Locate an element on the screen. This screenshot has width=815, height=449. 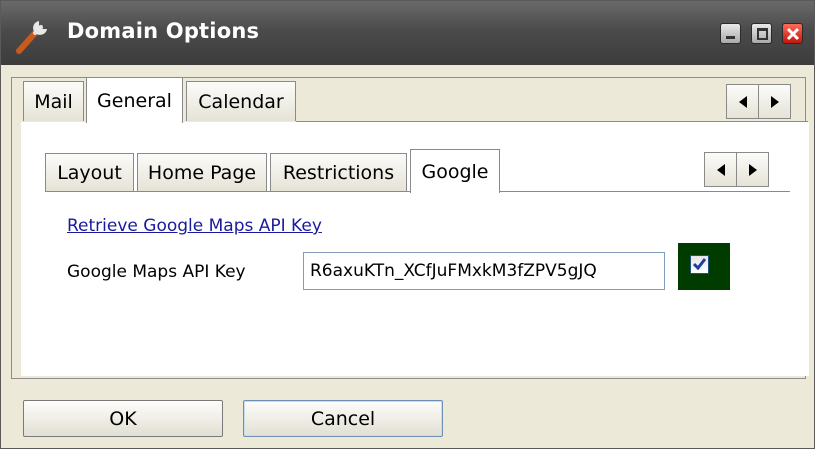
outer-scroll-right-button is located at coordinates (774, 101).